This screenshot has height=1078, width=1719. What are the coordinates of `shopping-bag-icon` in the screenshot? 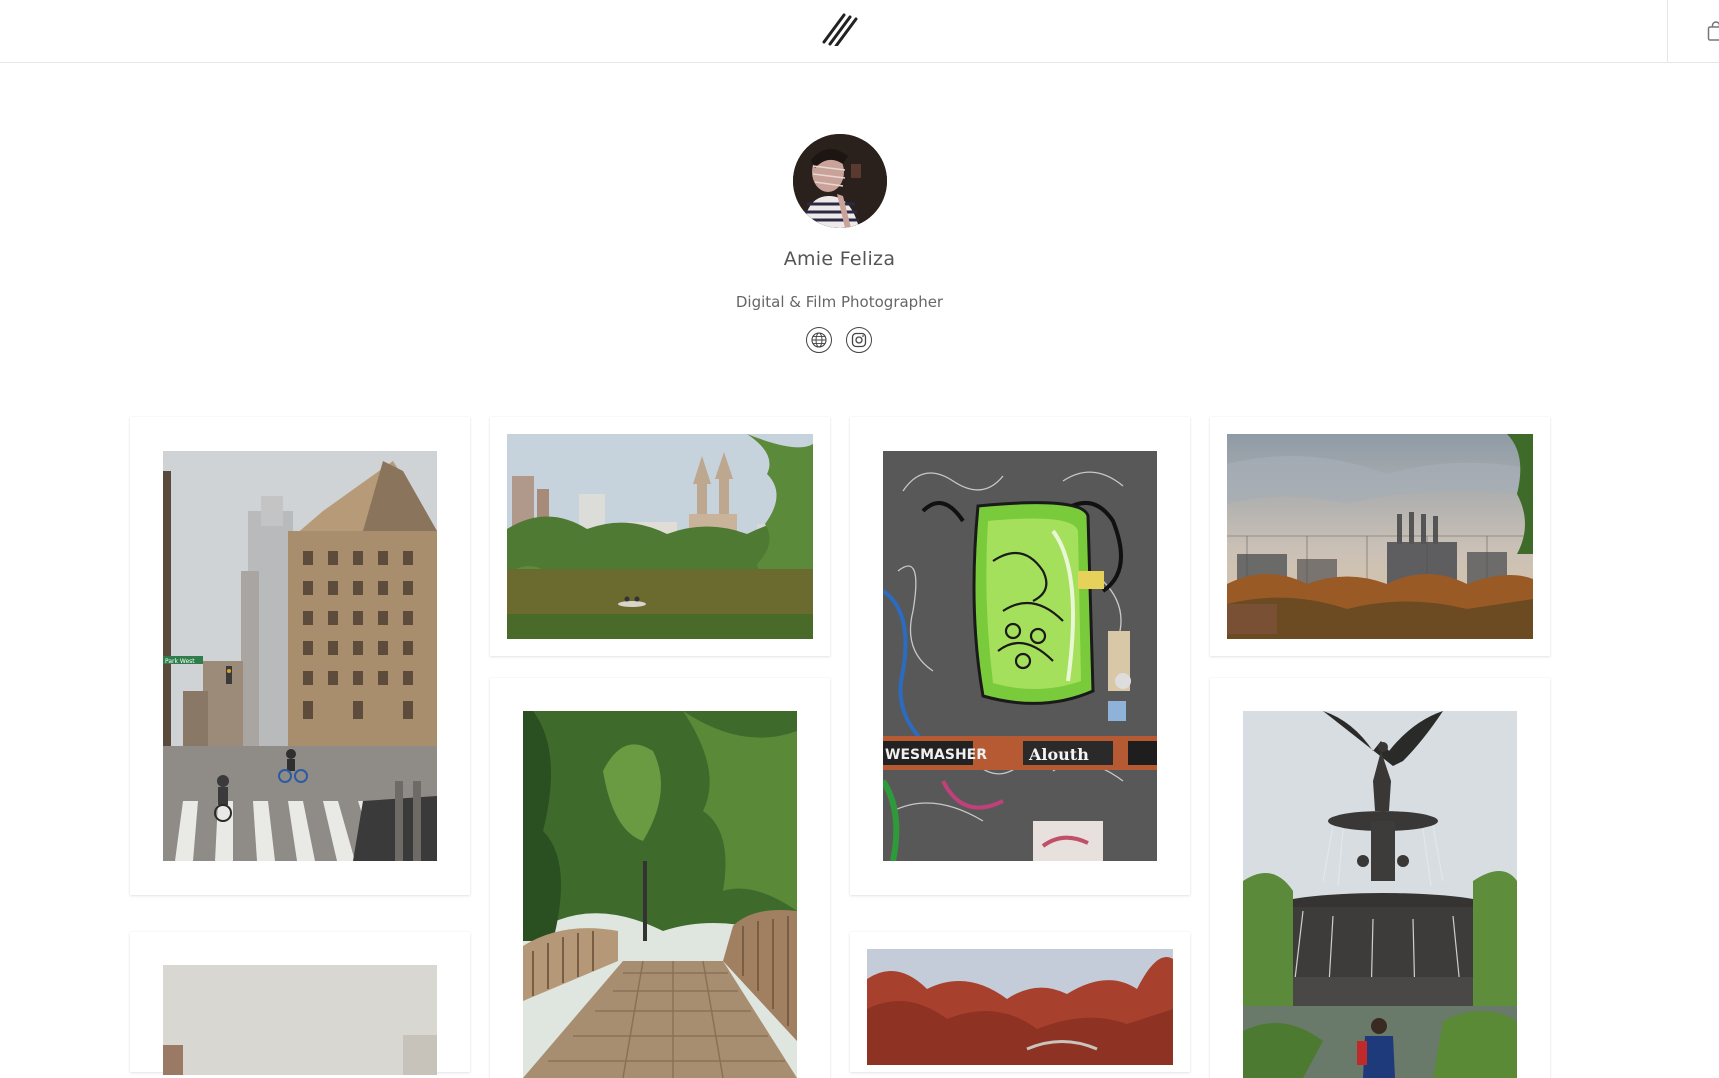 It's located at (1713, 31).